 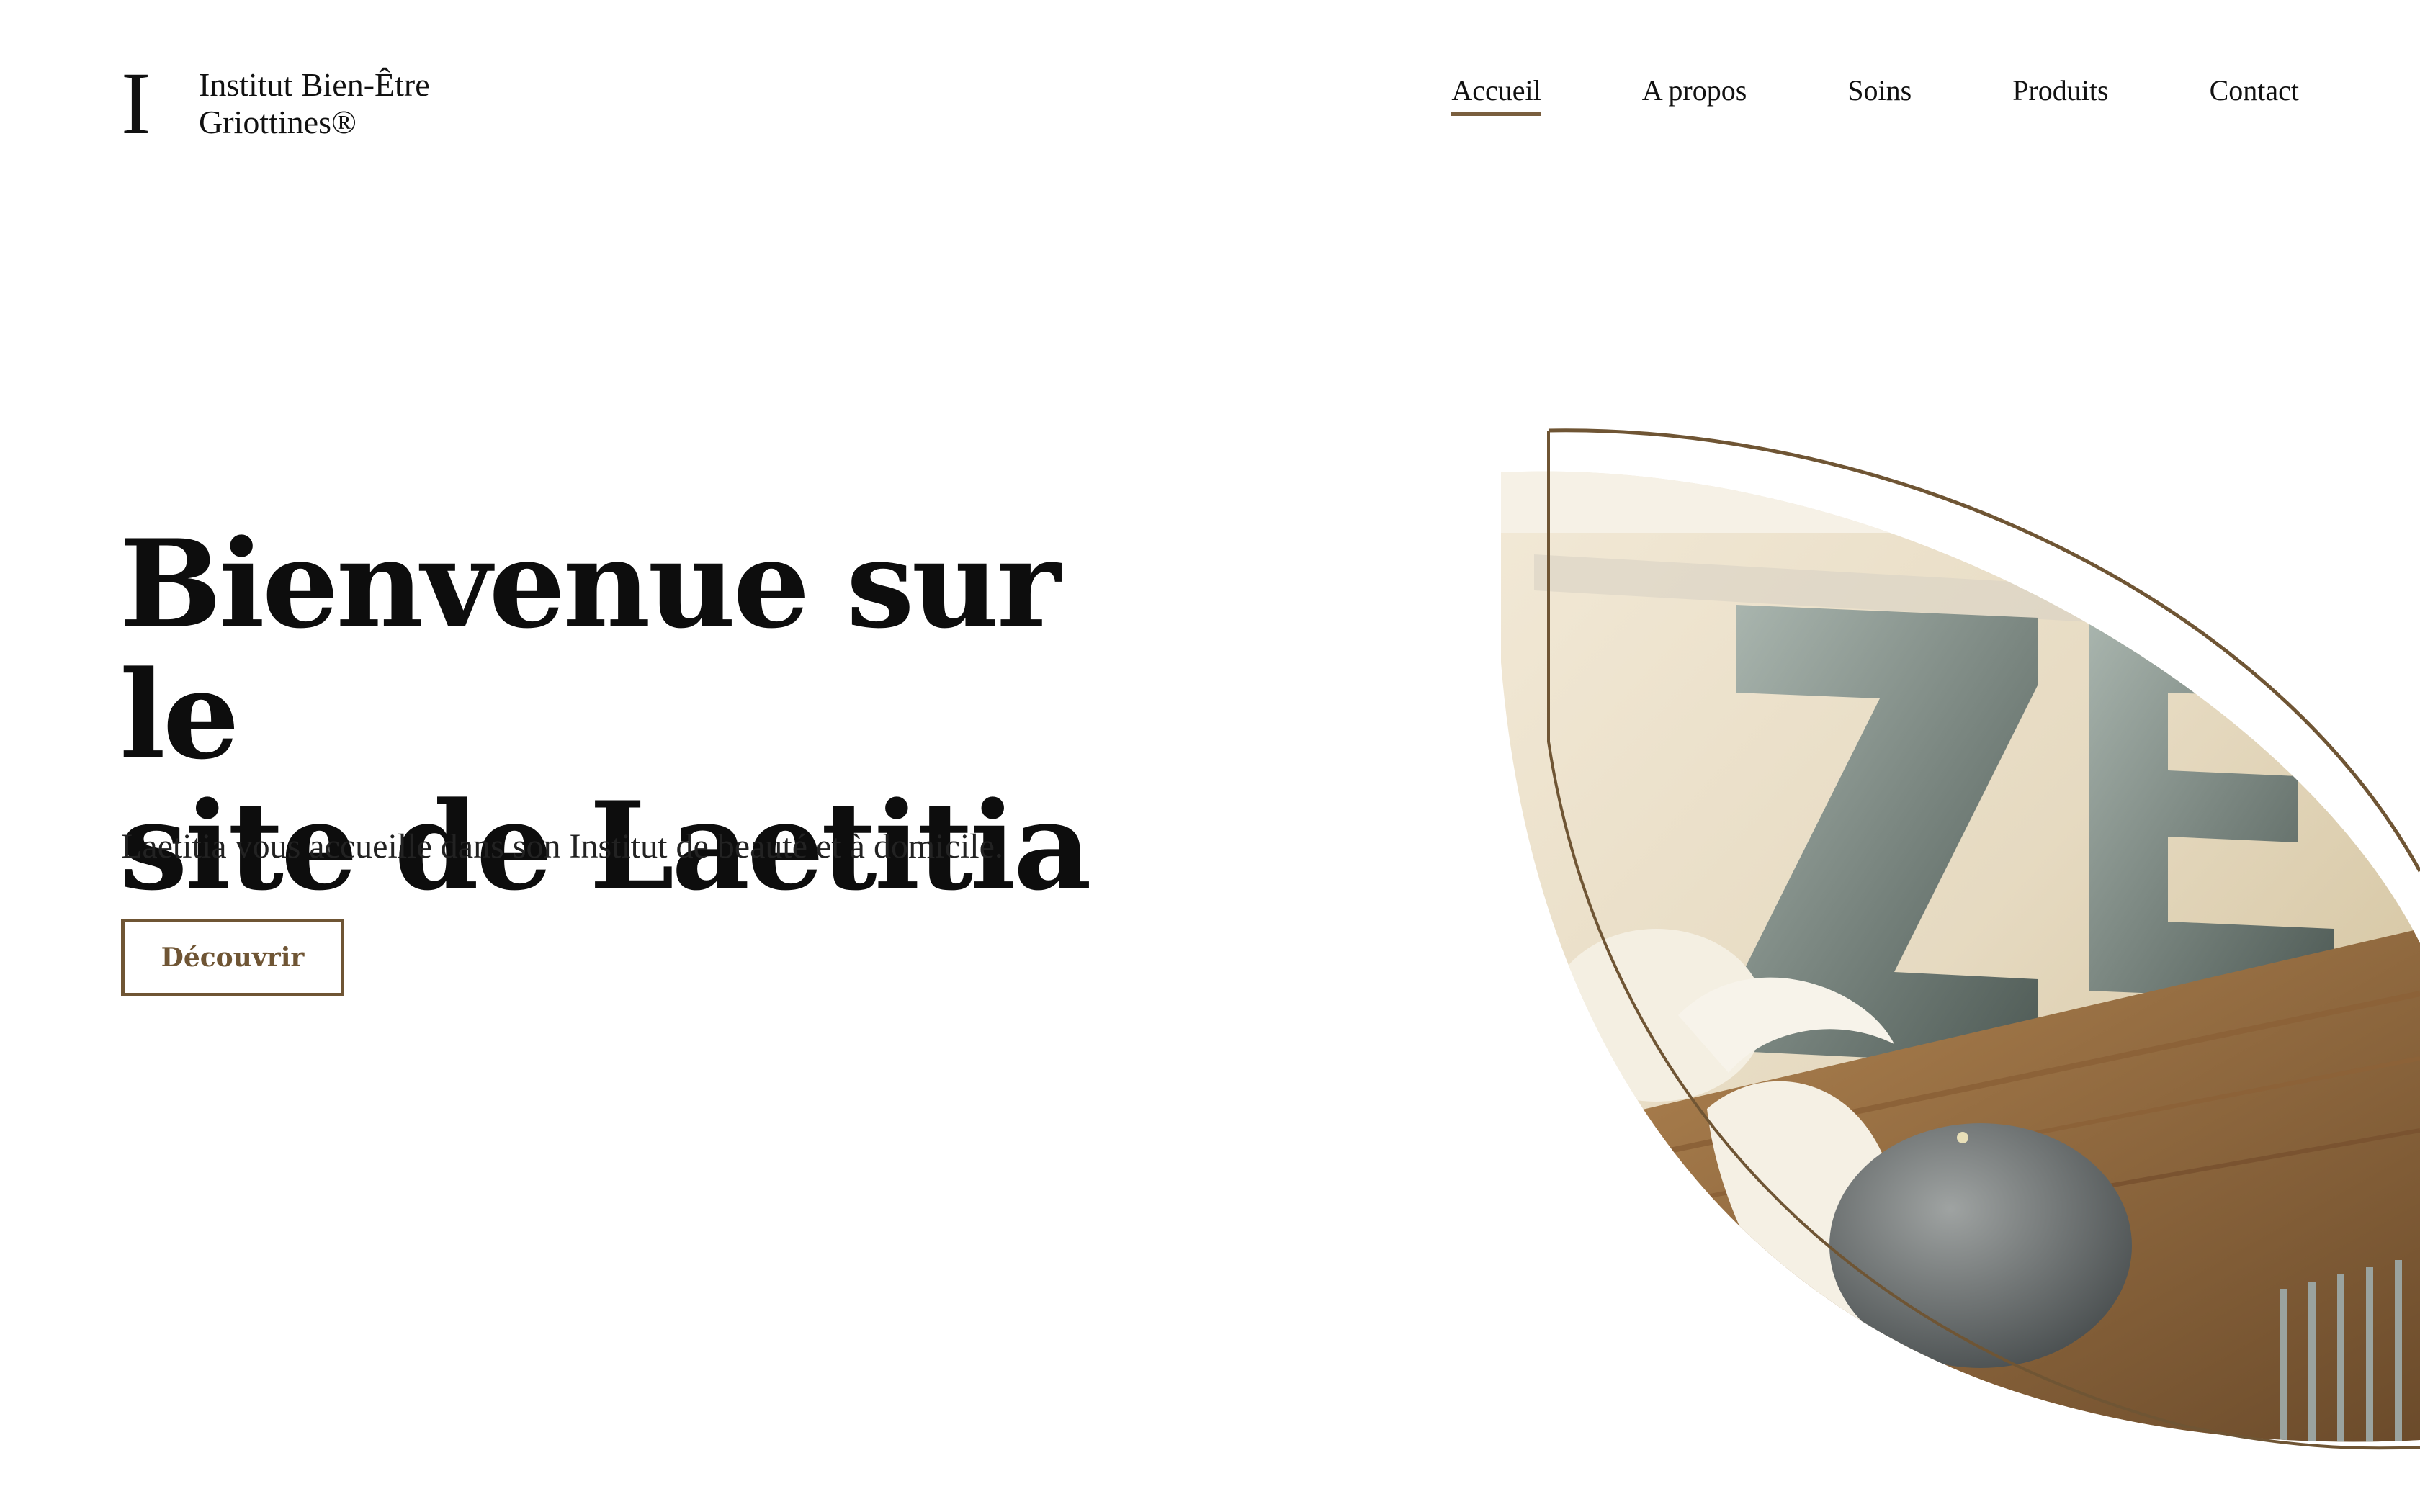 I want to click on hero-title-line1: Bienvenue sur le, so click(x=590, y=649).